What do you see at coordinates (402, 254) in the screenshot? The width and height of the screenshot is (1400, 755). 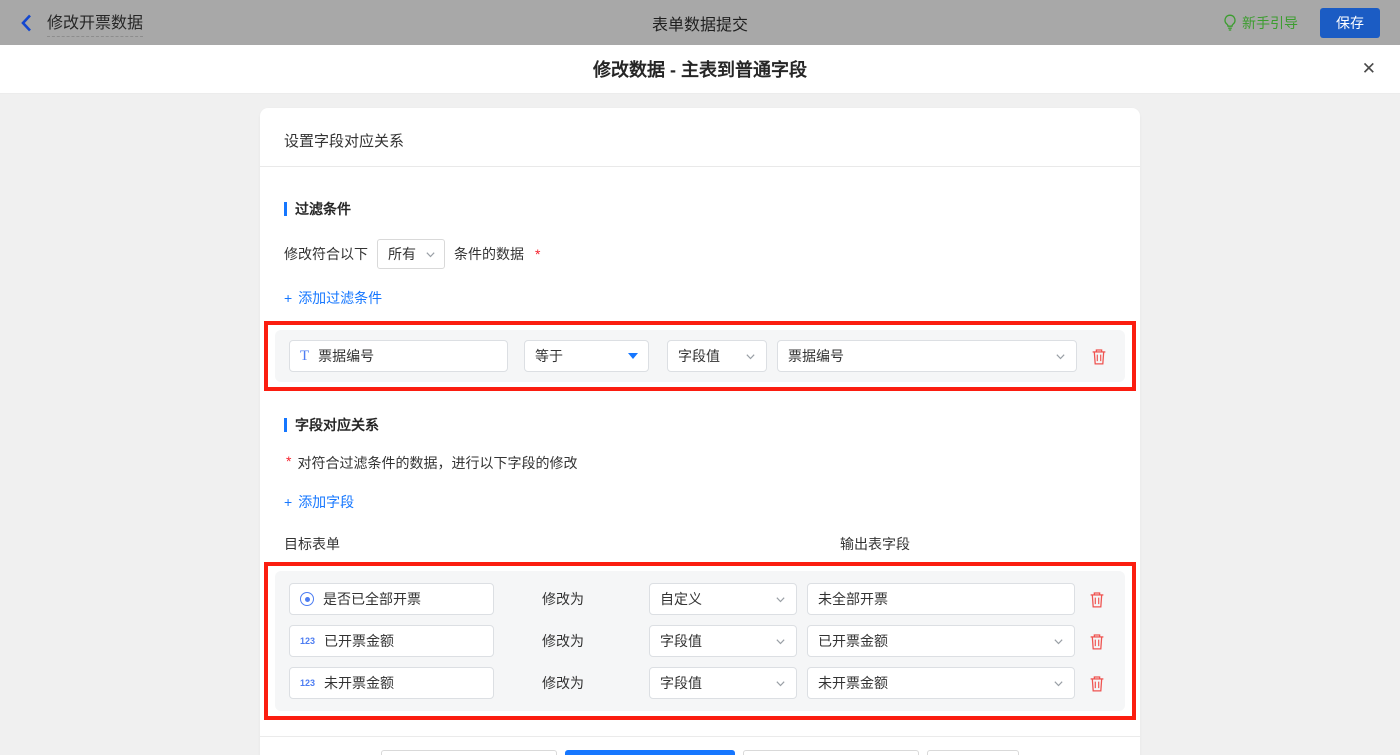 I see `match-mode-value: 所有` at bounding box center [402, 254].